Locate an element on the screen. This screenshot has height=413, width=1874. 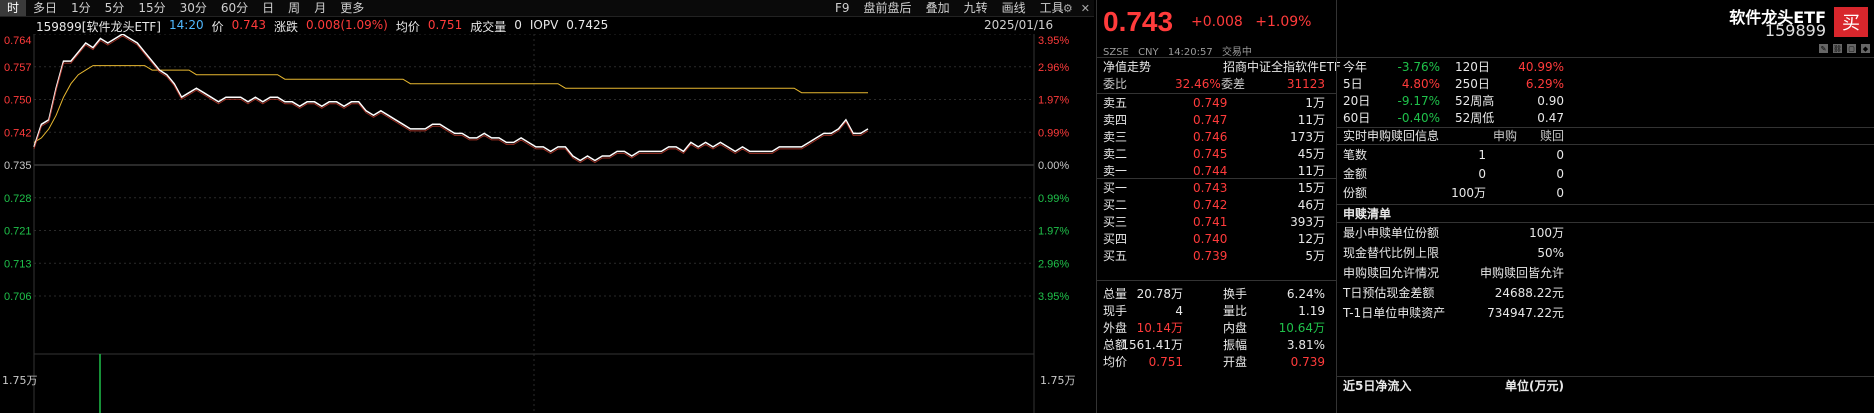
price-change: +0.008 +1.09% is located at coordinates (1251, 22).